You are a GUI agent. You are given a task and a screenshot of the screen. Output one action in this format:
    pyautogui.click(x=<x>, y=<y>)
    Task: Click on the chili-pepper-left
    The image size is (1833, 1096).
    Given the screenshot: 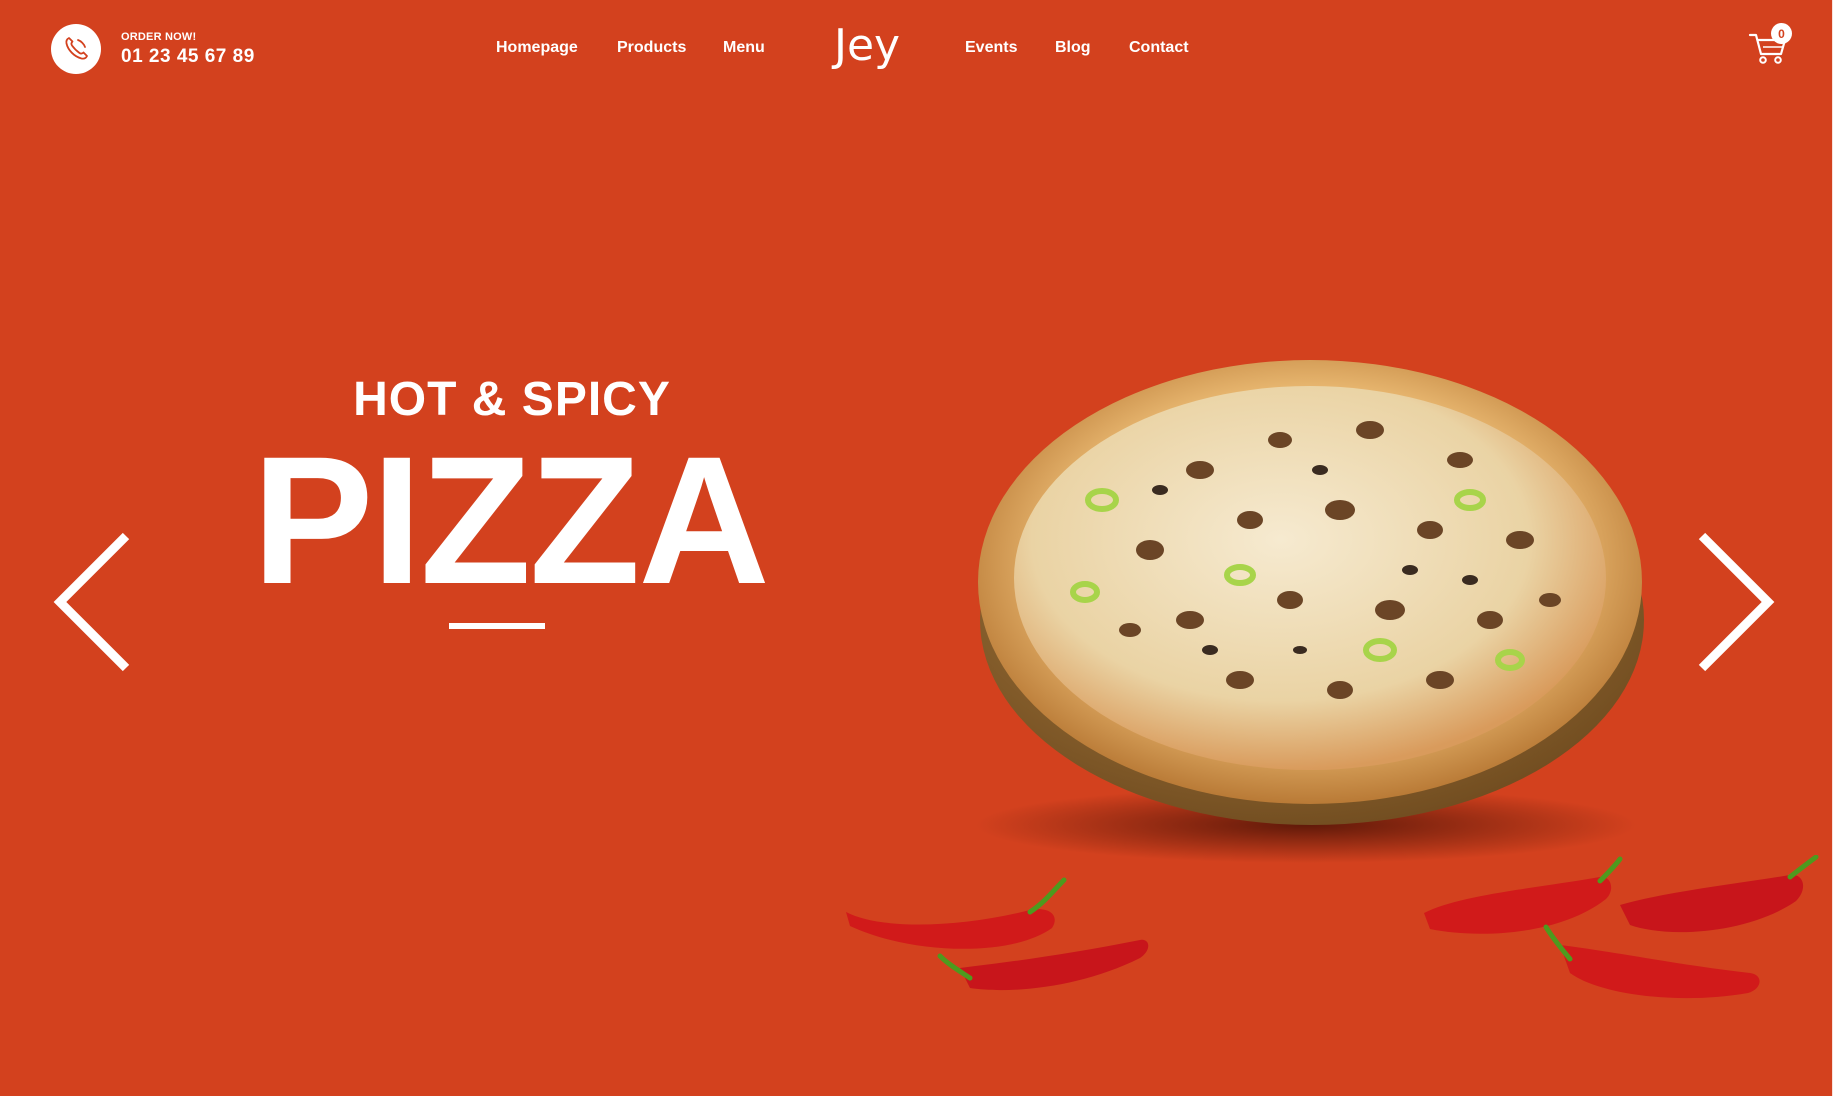 What is the action you would take?
    pyautogui.click(x=997, y=934)
    